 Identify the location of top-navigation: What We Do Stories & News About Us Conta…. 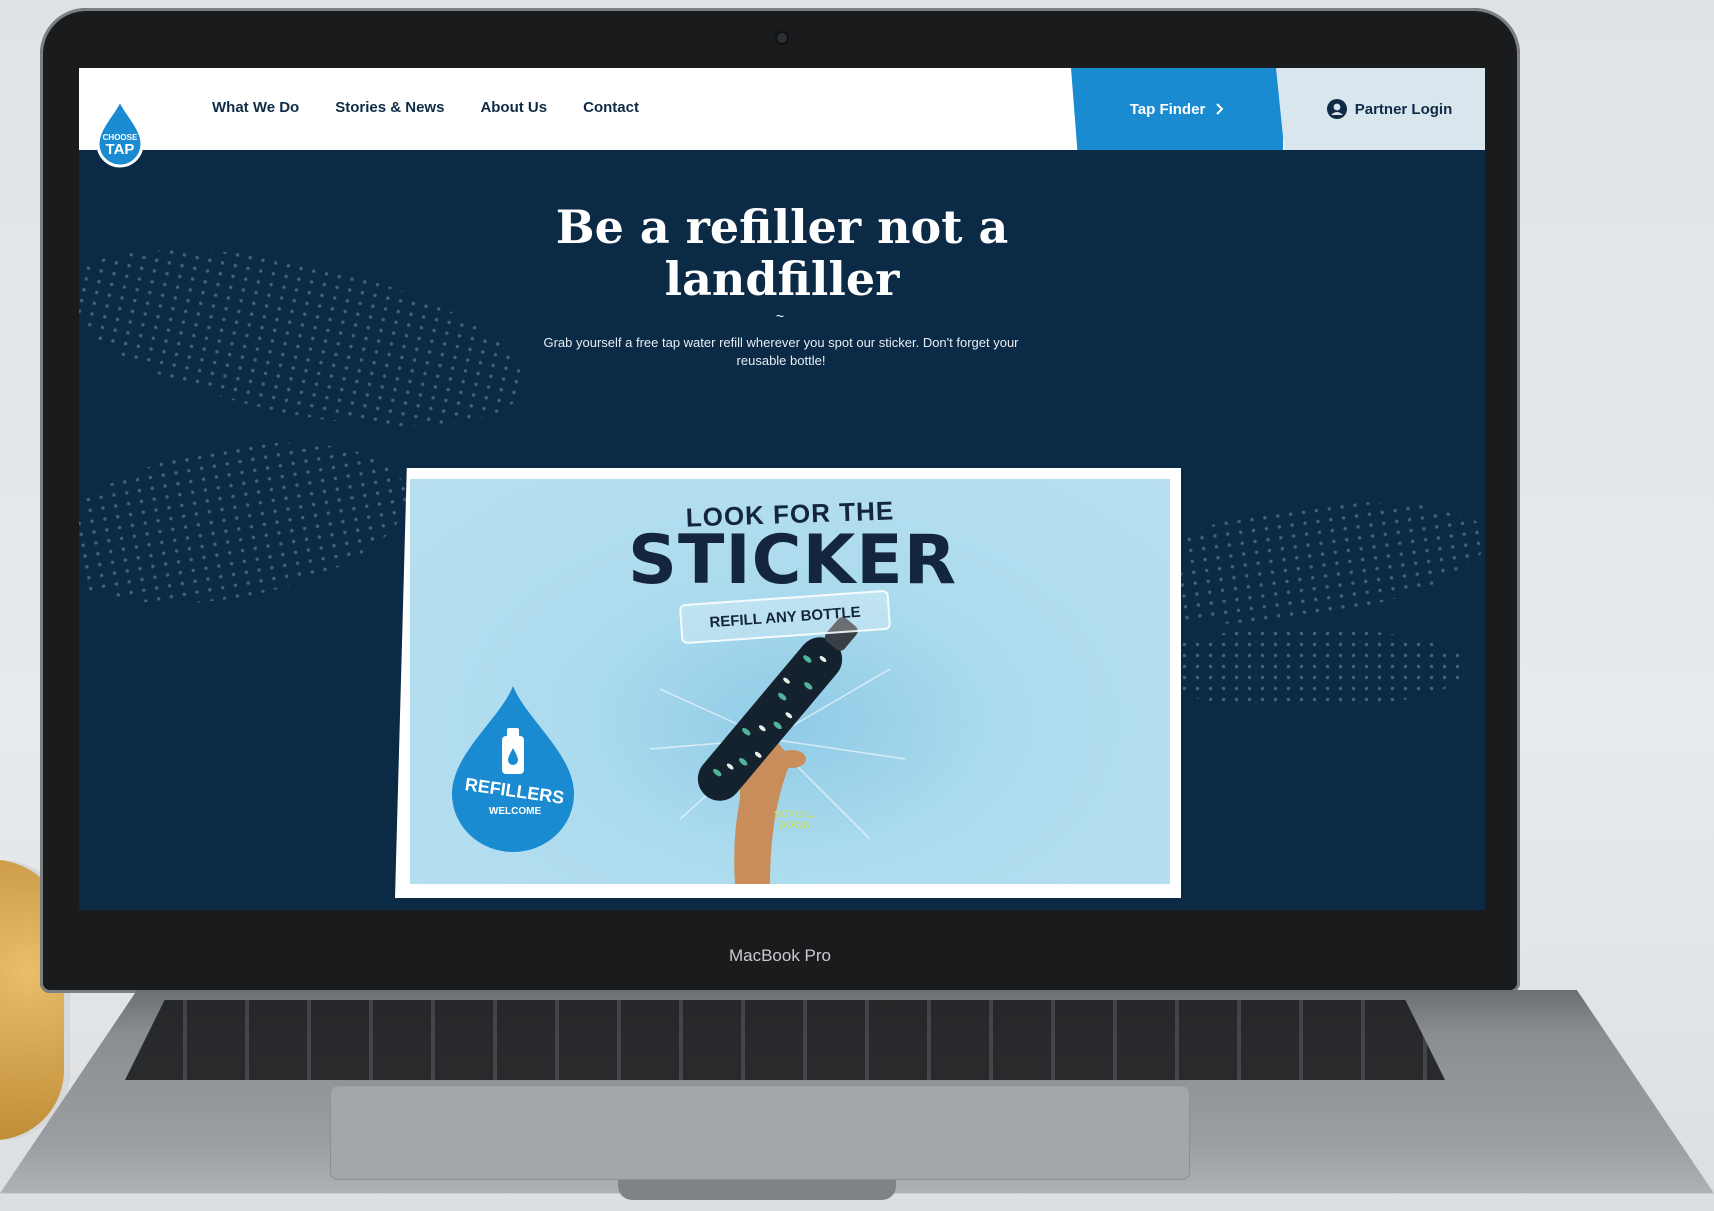
(782, 109).